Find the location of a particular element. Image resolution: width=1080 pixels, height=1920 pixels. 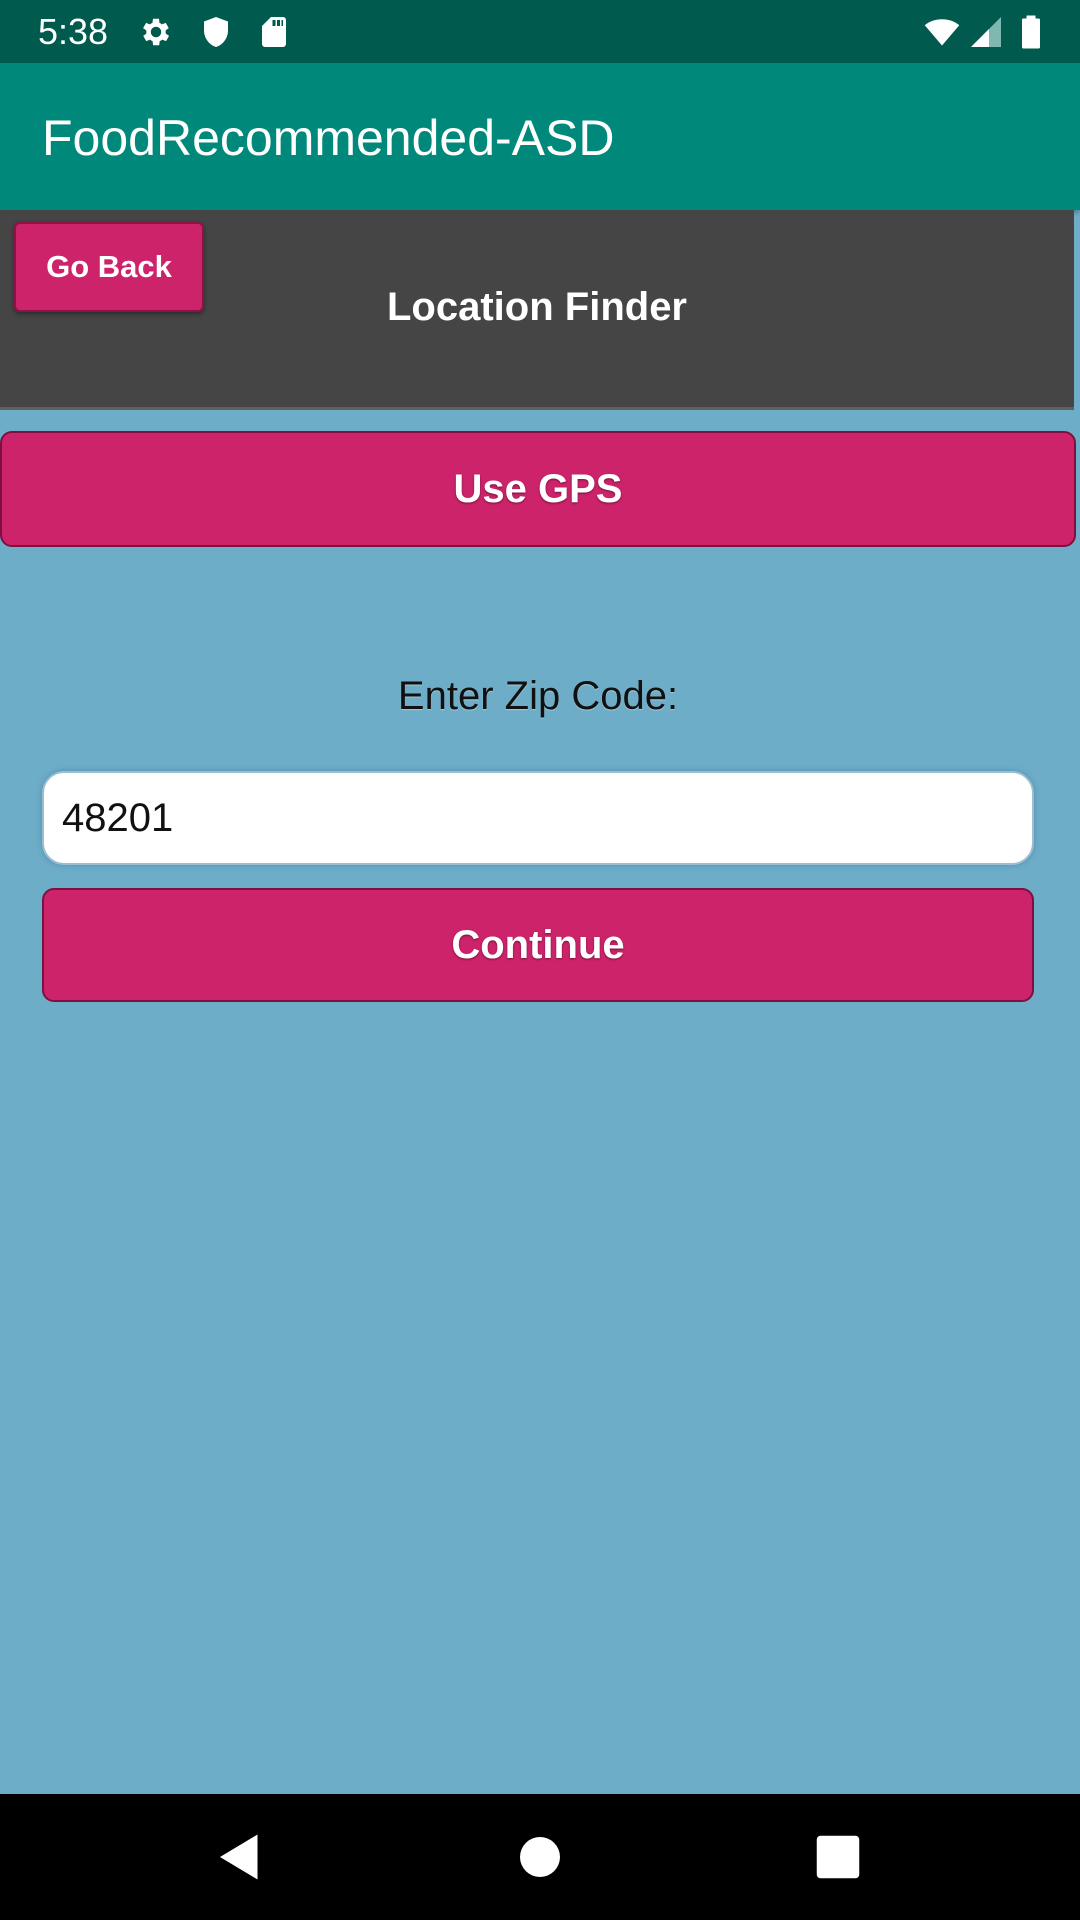

gear-icon is located at coordinates (156, 32).